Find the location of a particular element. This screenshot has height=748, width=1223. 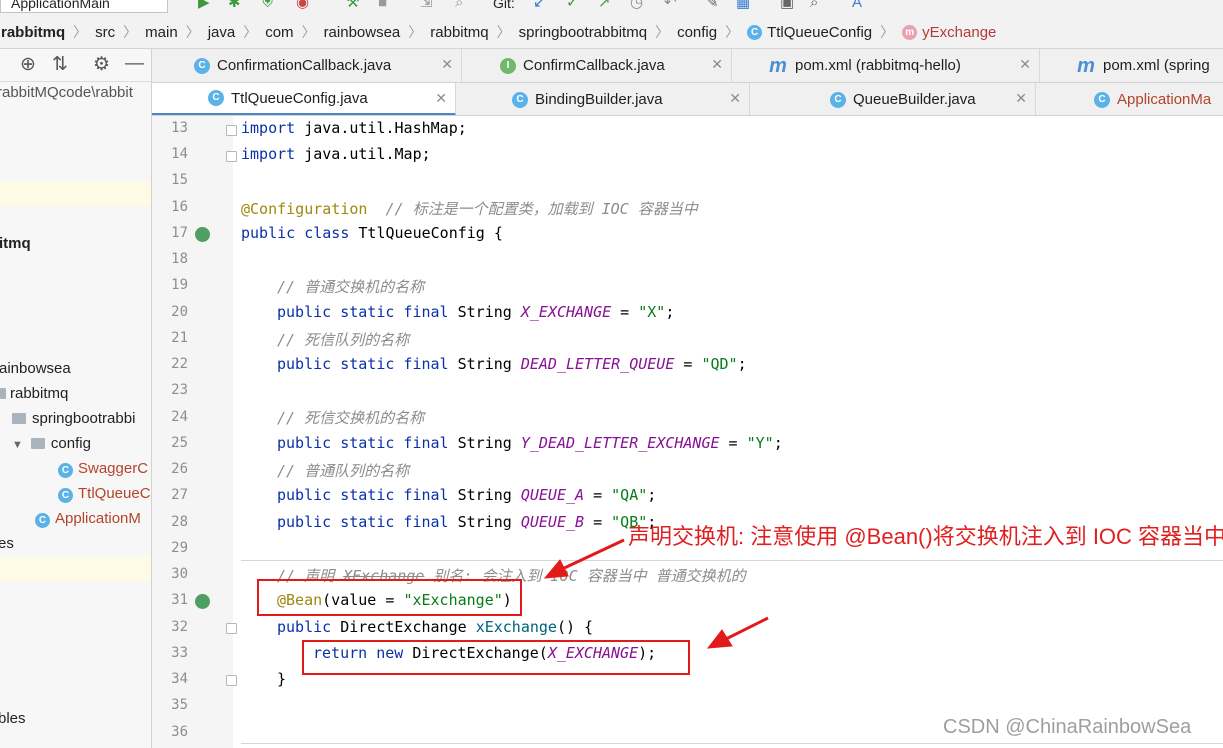

watermark: CSDN @ChinaRainbowSea is located at coordinates (1067, 727).